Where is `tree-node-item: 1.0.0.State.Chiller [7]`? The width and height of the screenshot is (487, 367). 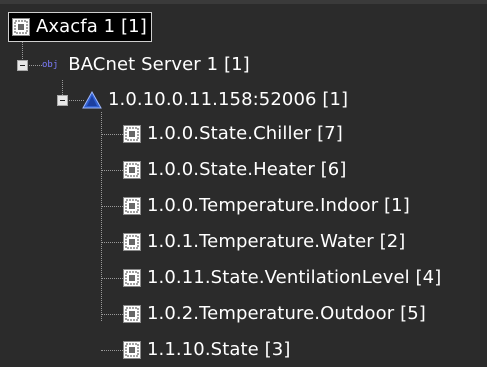 tree-node-item: 1.0.0.State.Chiller [7] is located at coordinates (233, 134).